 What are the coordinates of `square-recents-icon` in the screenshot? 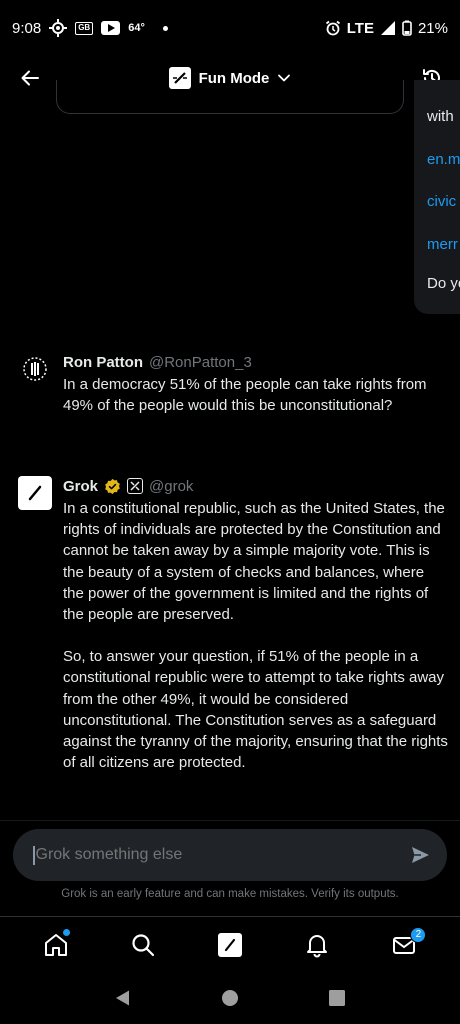 It's located at (336, 998).